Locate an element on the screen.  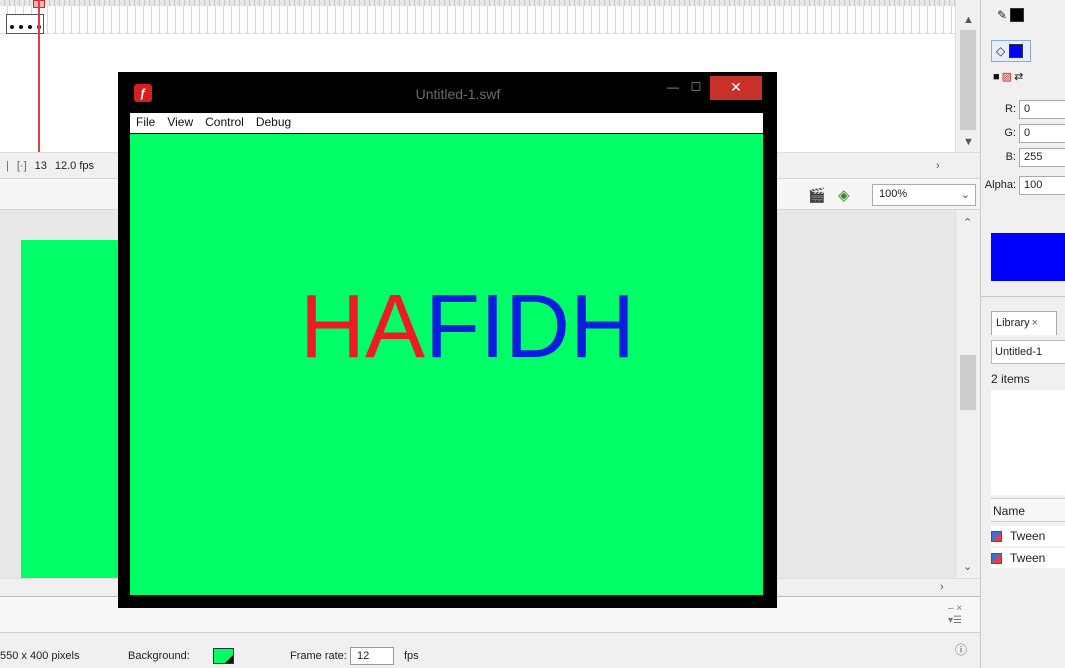
scroll-up-icon: ⌃ is located at coordinates (967, 222).